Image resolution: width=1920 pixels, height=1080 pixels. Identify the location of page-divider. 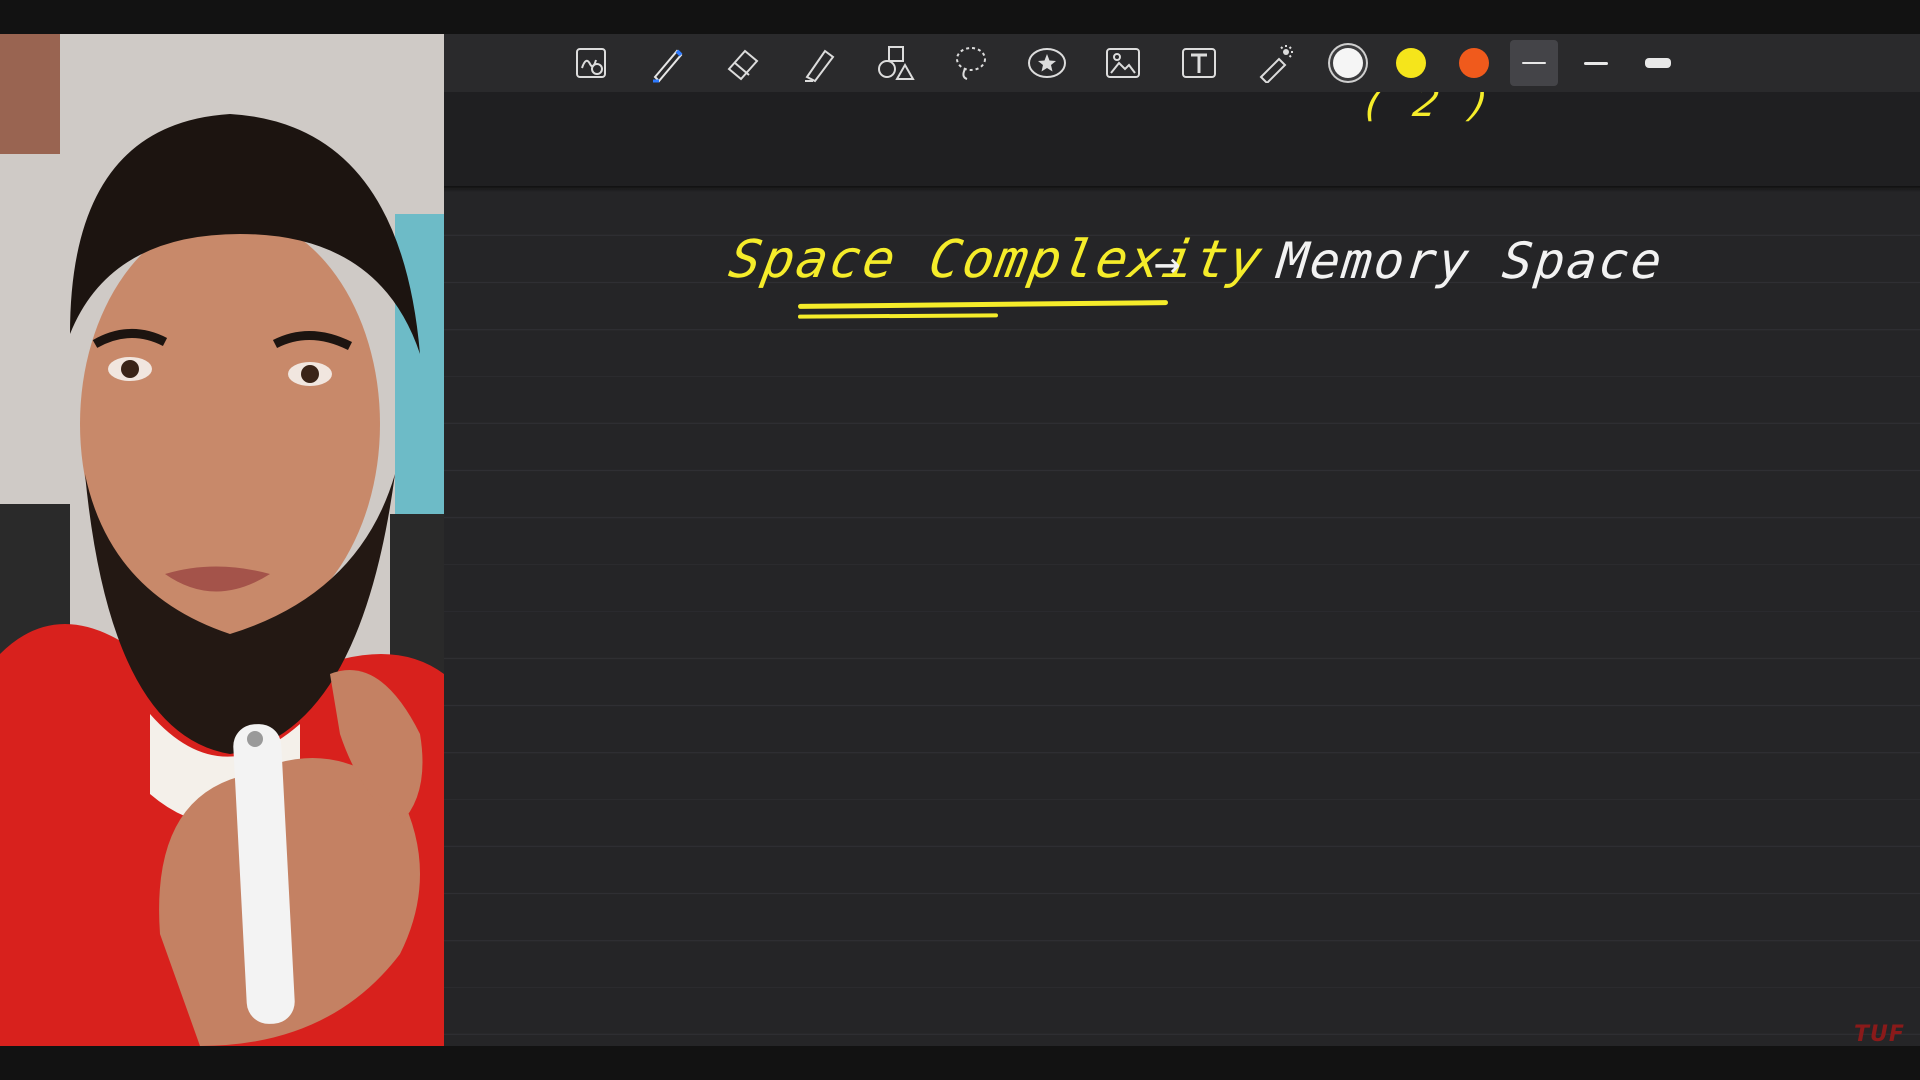
(1182, 189).